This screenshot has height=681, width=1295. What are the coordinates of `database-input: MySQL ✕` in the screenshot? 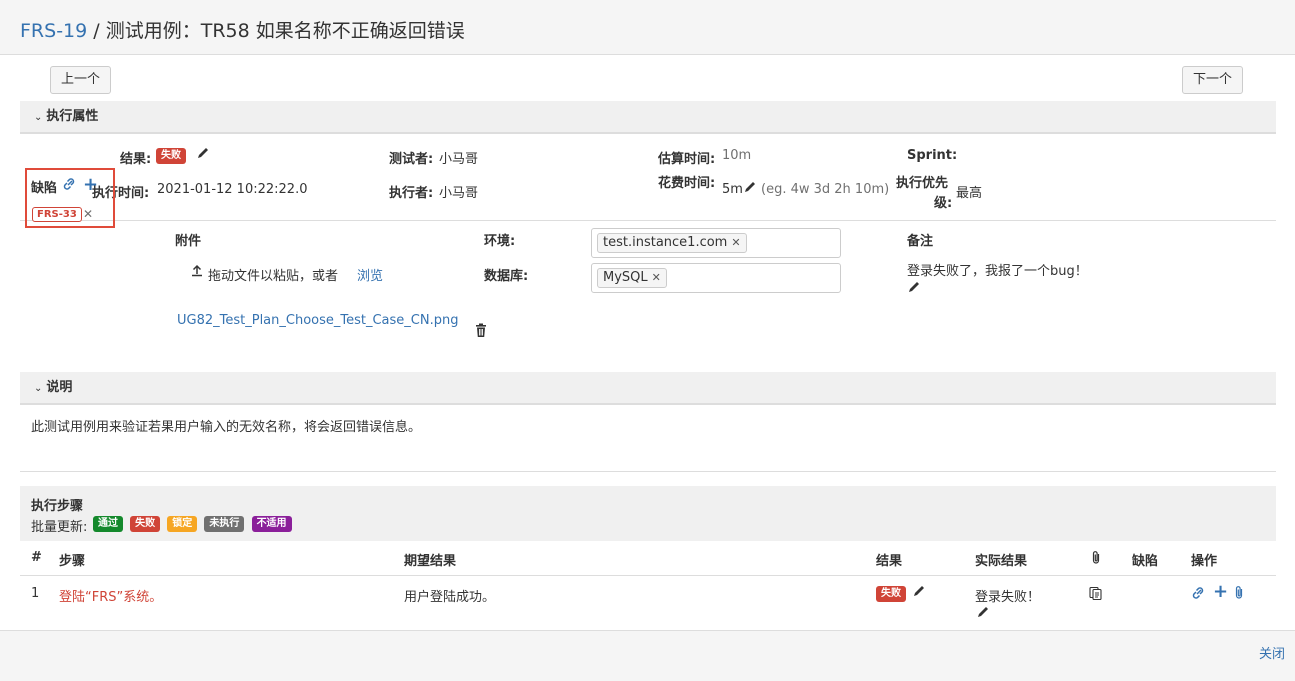 It's located at (716, 278).